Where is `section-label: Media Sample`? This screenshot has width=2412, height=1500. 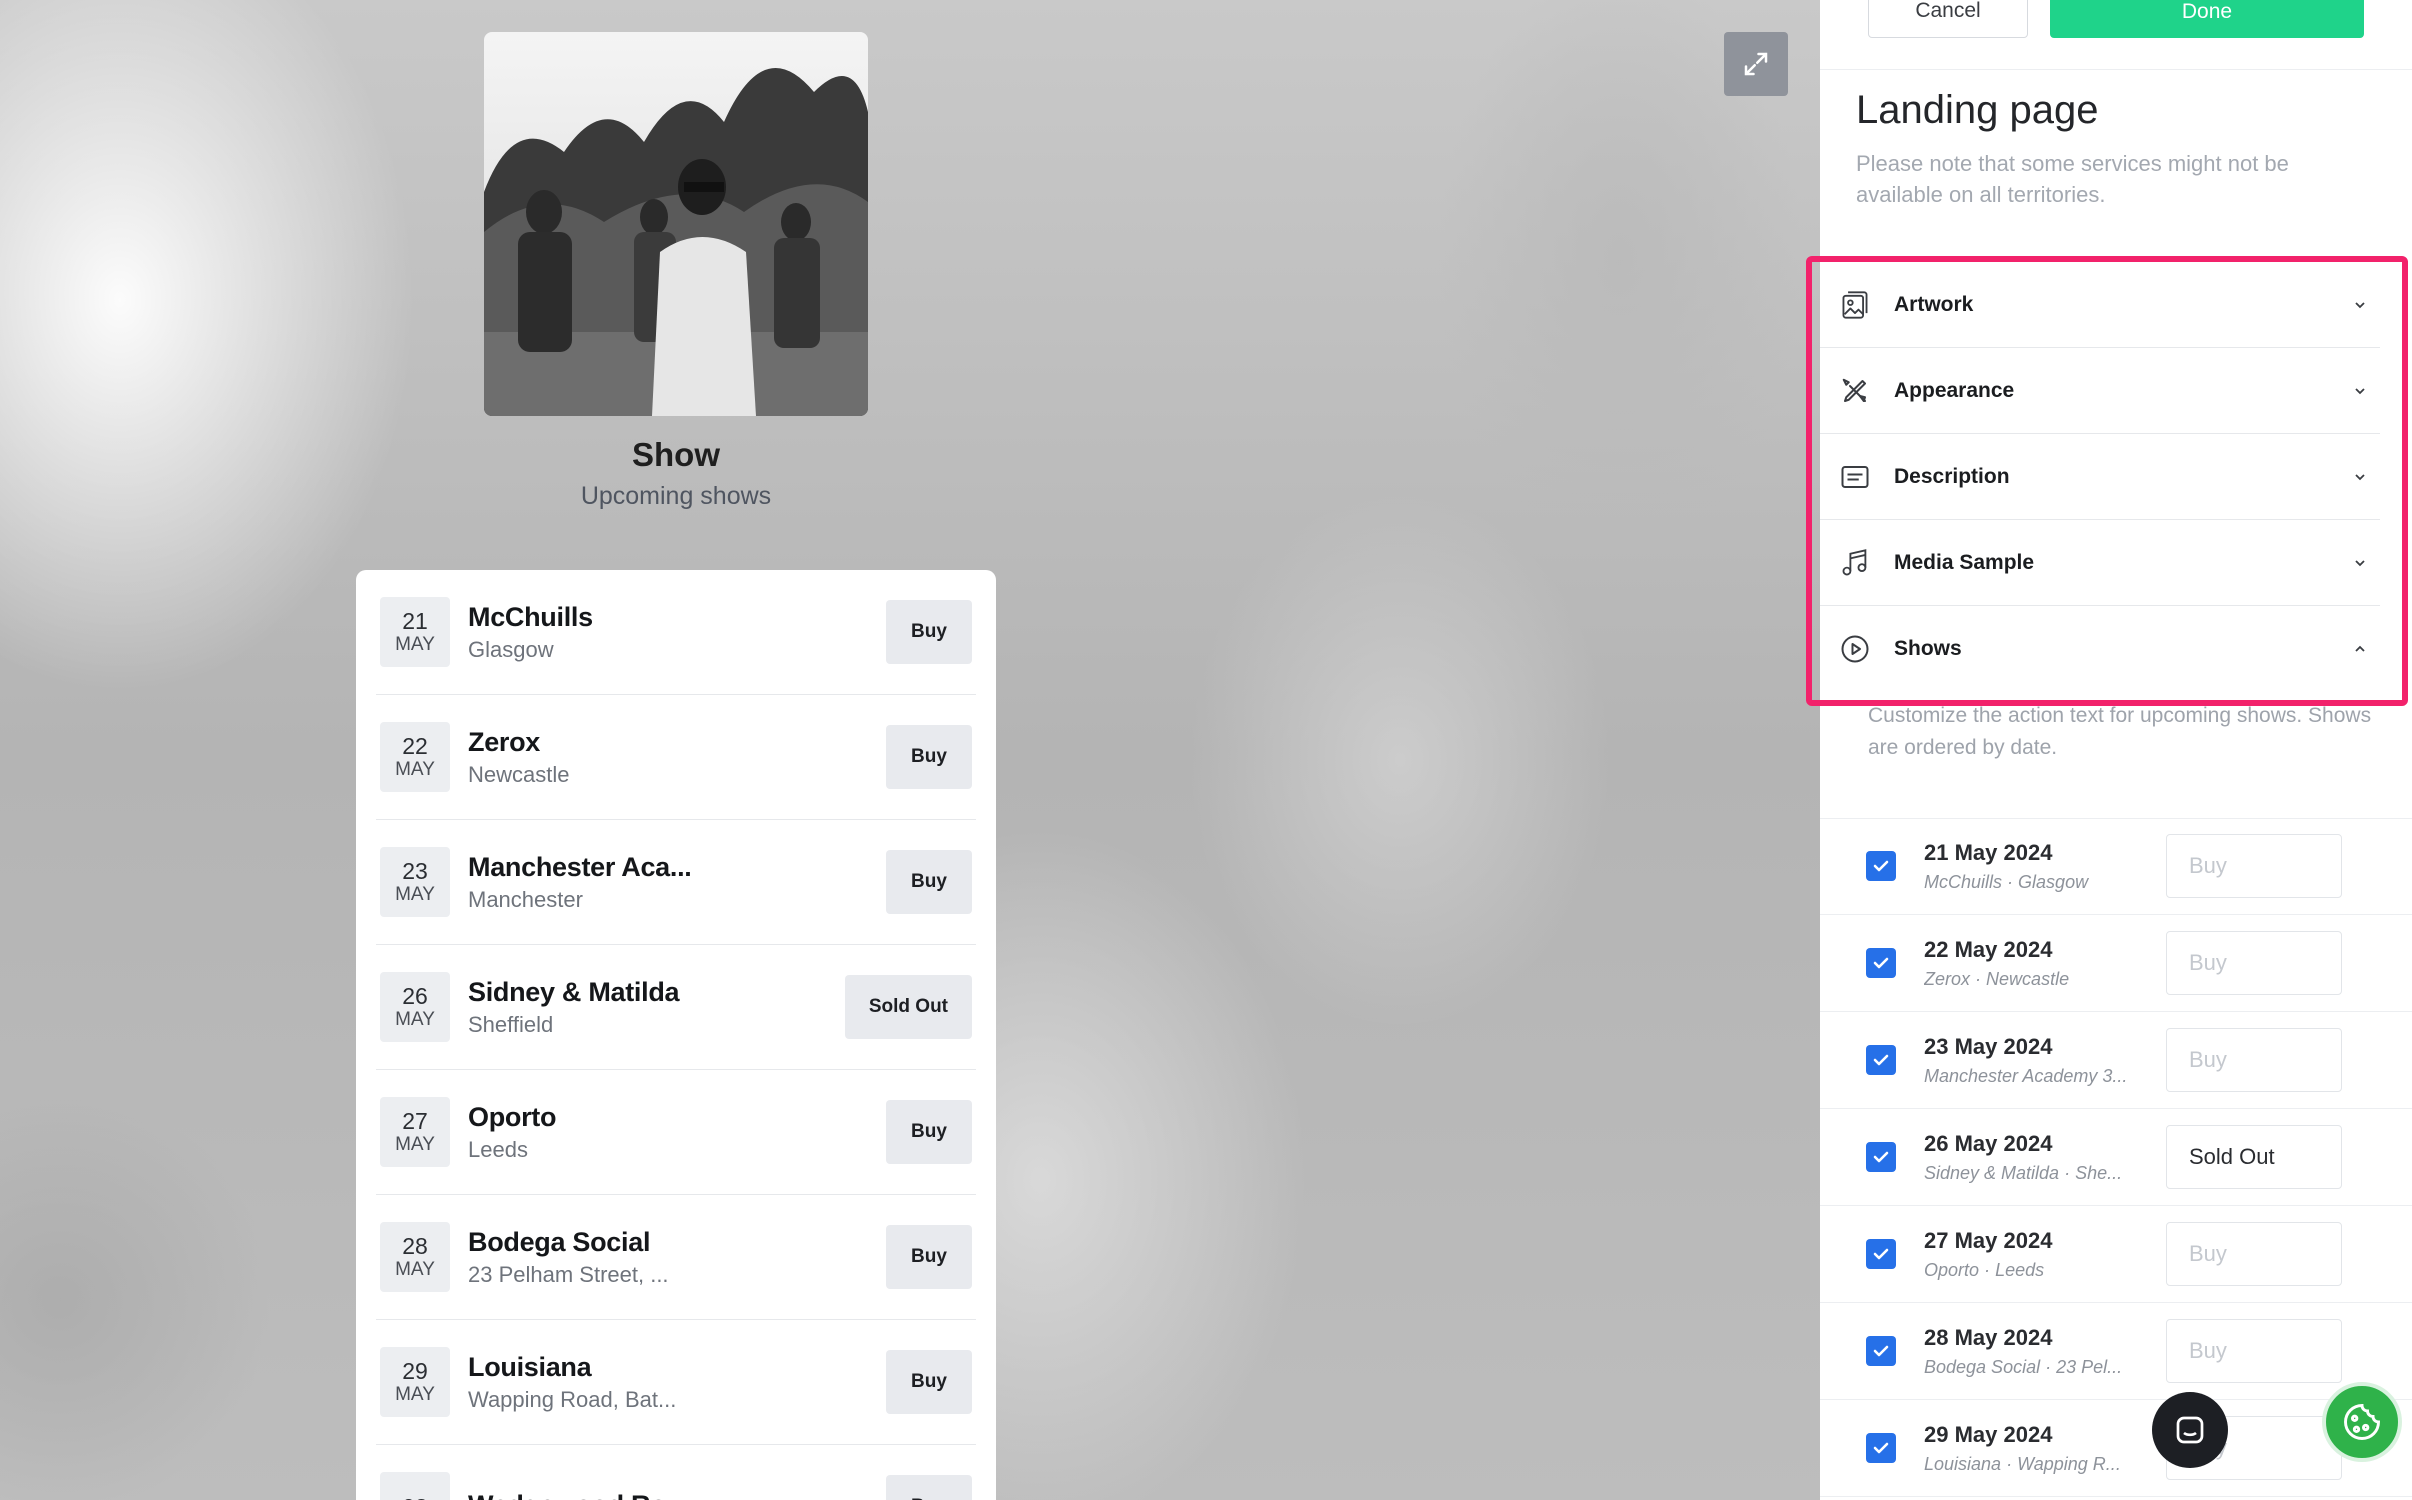 section-label: Media Sample is located at coordinates (1964, 562).